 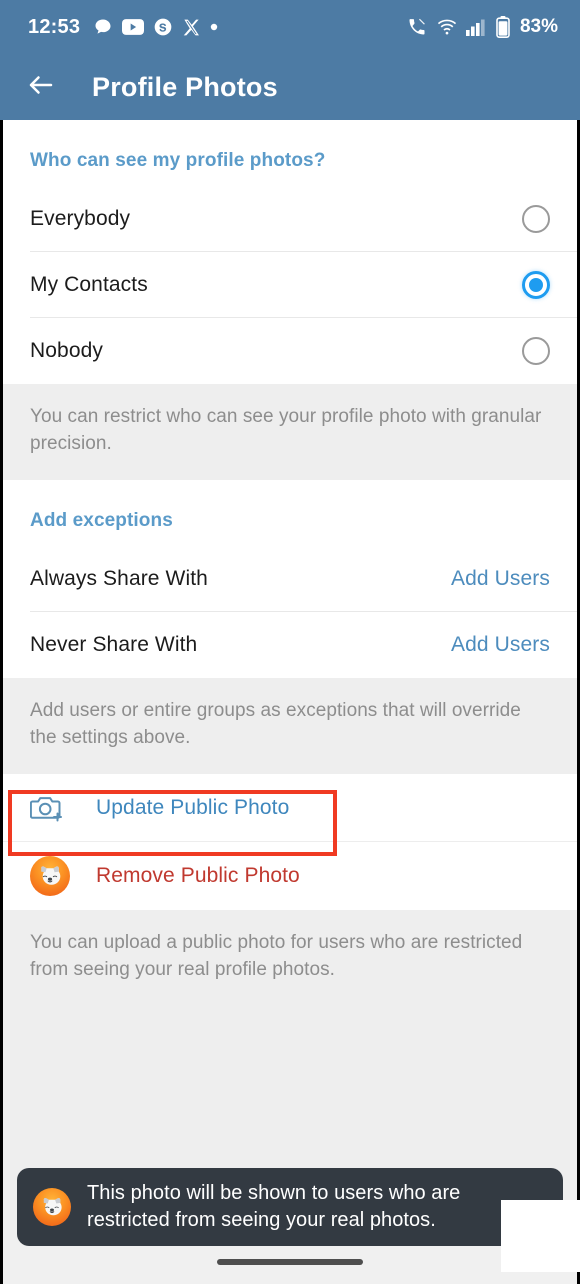 I want to click on wifi-icon, so click(x=447, y=27).